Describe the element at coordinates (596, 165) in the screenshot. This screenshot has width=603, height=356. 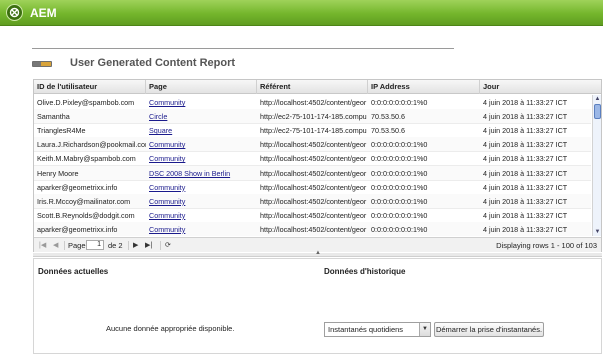
I see `vertical-scrollbar: ▲ ▼` at that location.